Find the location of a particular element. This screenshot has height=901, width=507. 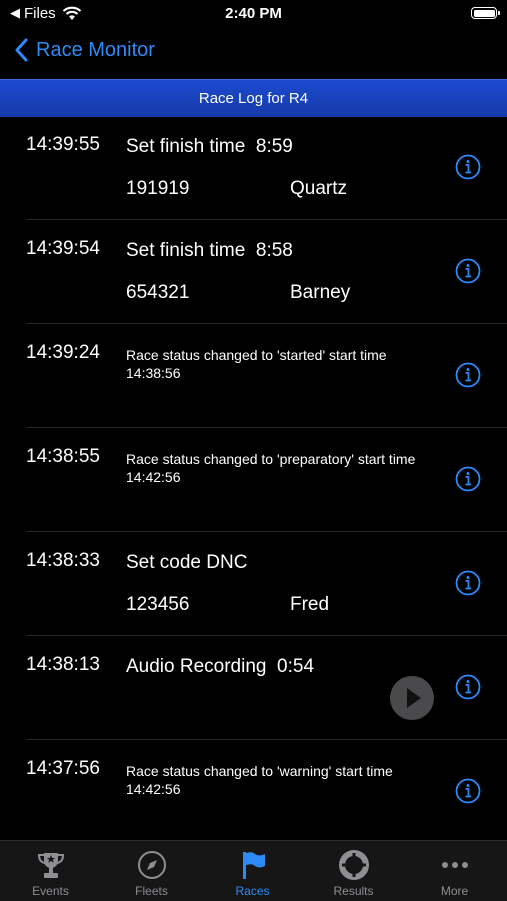

log-time: 14:38:55 is located at coordinates (63, 456).